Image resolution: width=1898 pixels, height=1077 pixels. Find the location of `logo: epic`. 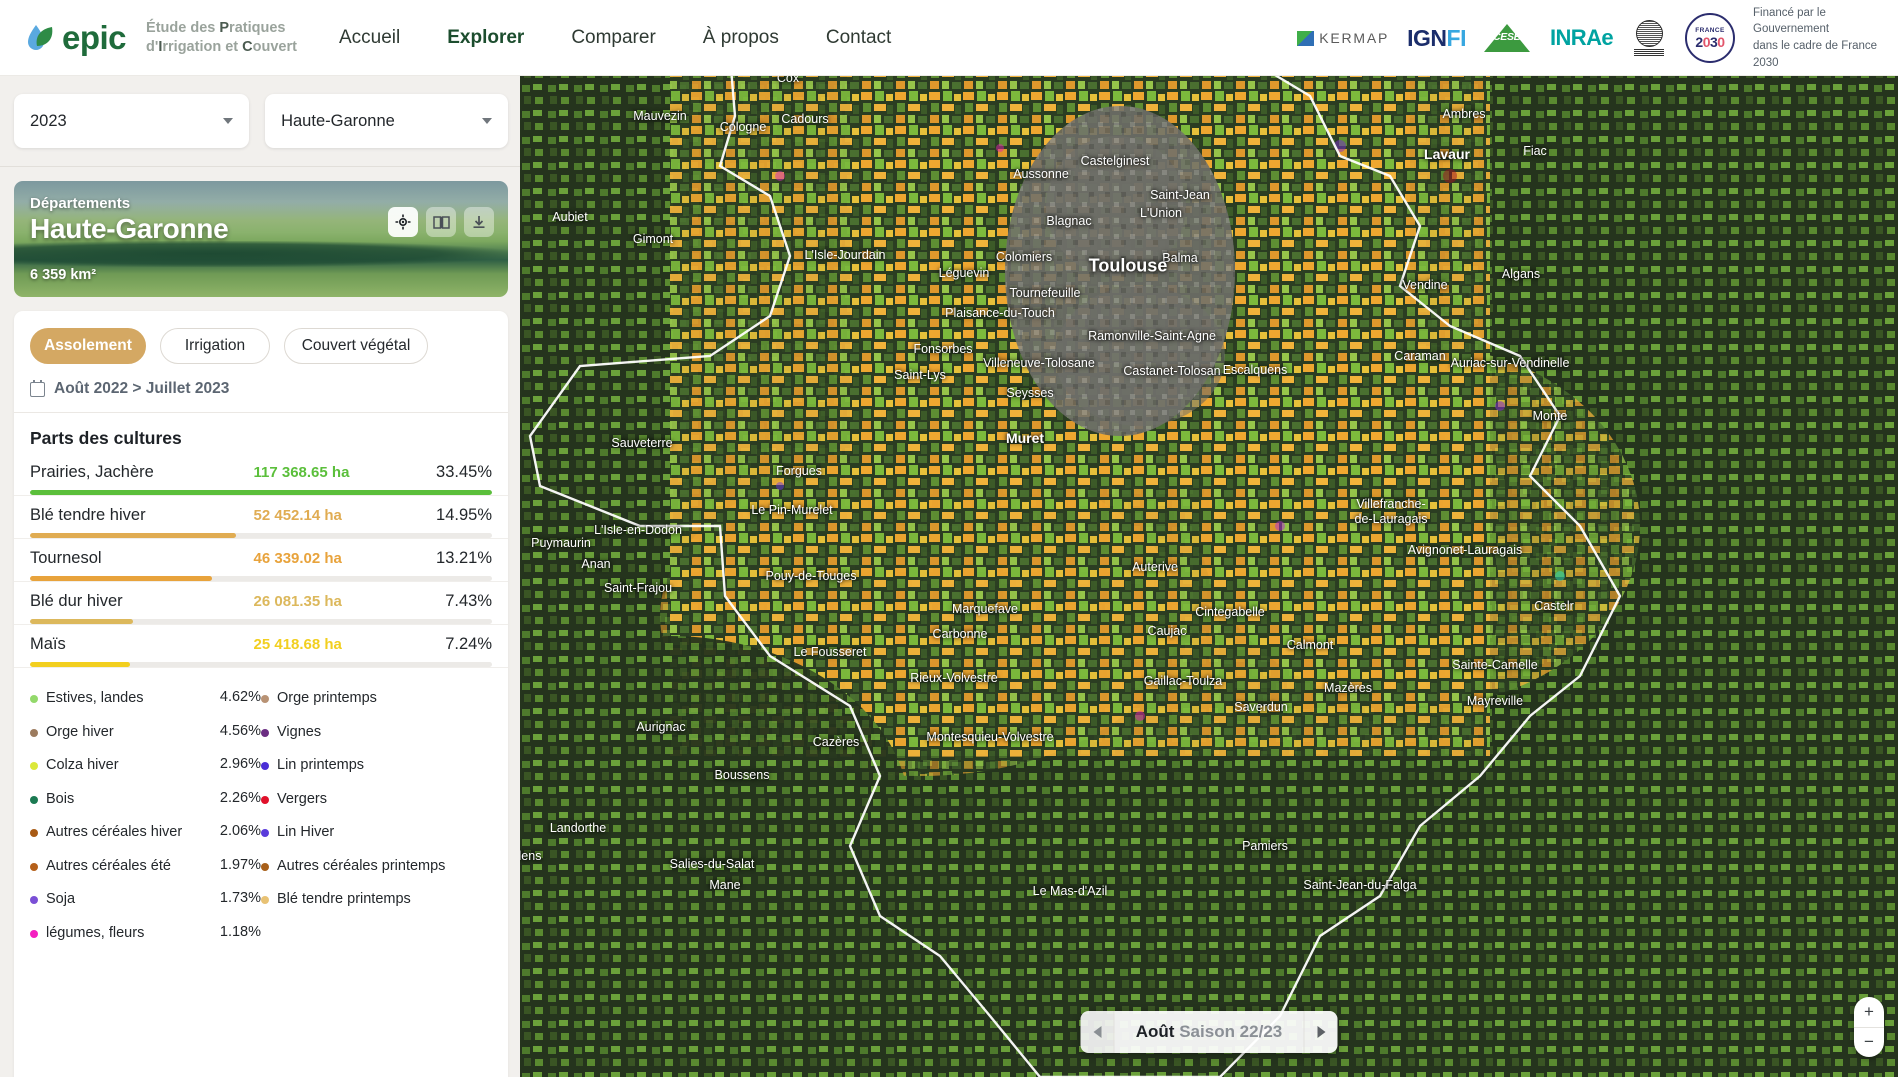

logo: epic is located at coordinates (74, 37).